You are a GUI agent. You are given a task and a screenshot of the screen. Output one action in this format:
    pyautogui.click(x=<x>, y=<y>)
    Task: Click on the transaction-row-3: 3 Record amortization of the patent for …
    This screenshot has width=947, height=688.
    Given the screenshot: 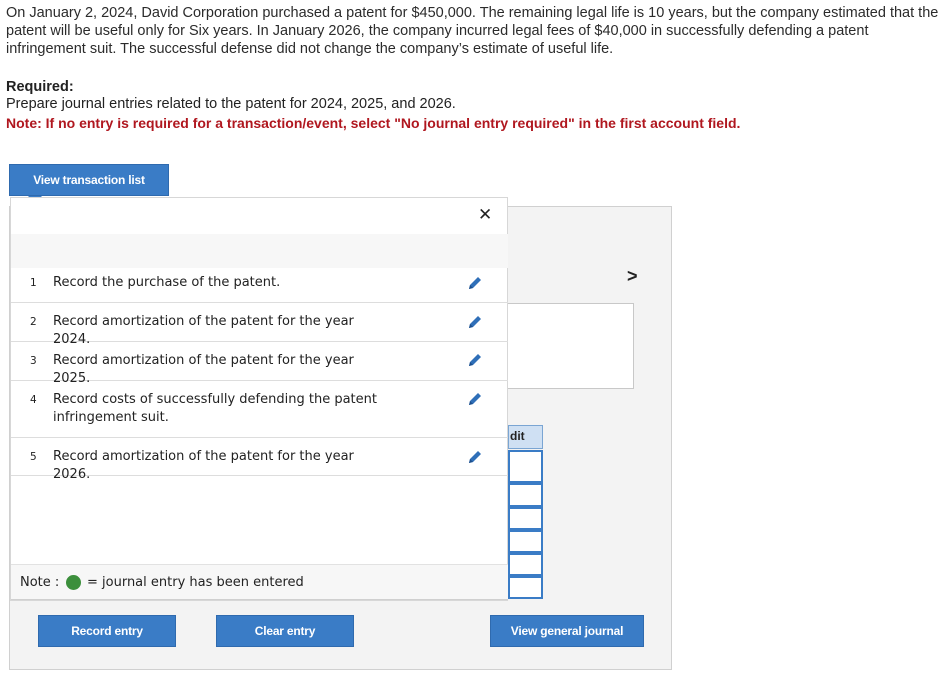 What is the action you would take?
    pyautogui.click(x=259, y=364)
    